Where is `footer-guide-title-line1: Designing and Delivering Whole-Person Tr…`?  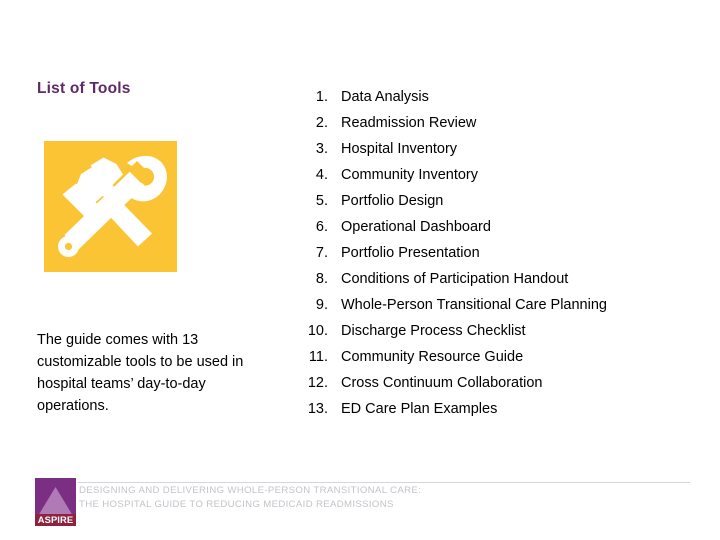
footer-guide-title-line1: Designing and Delivering Whole-Person Tr… is located at coordinates (250, 490).